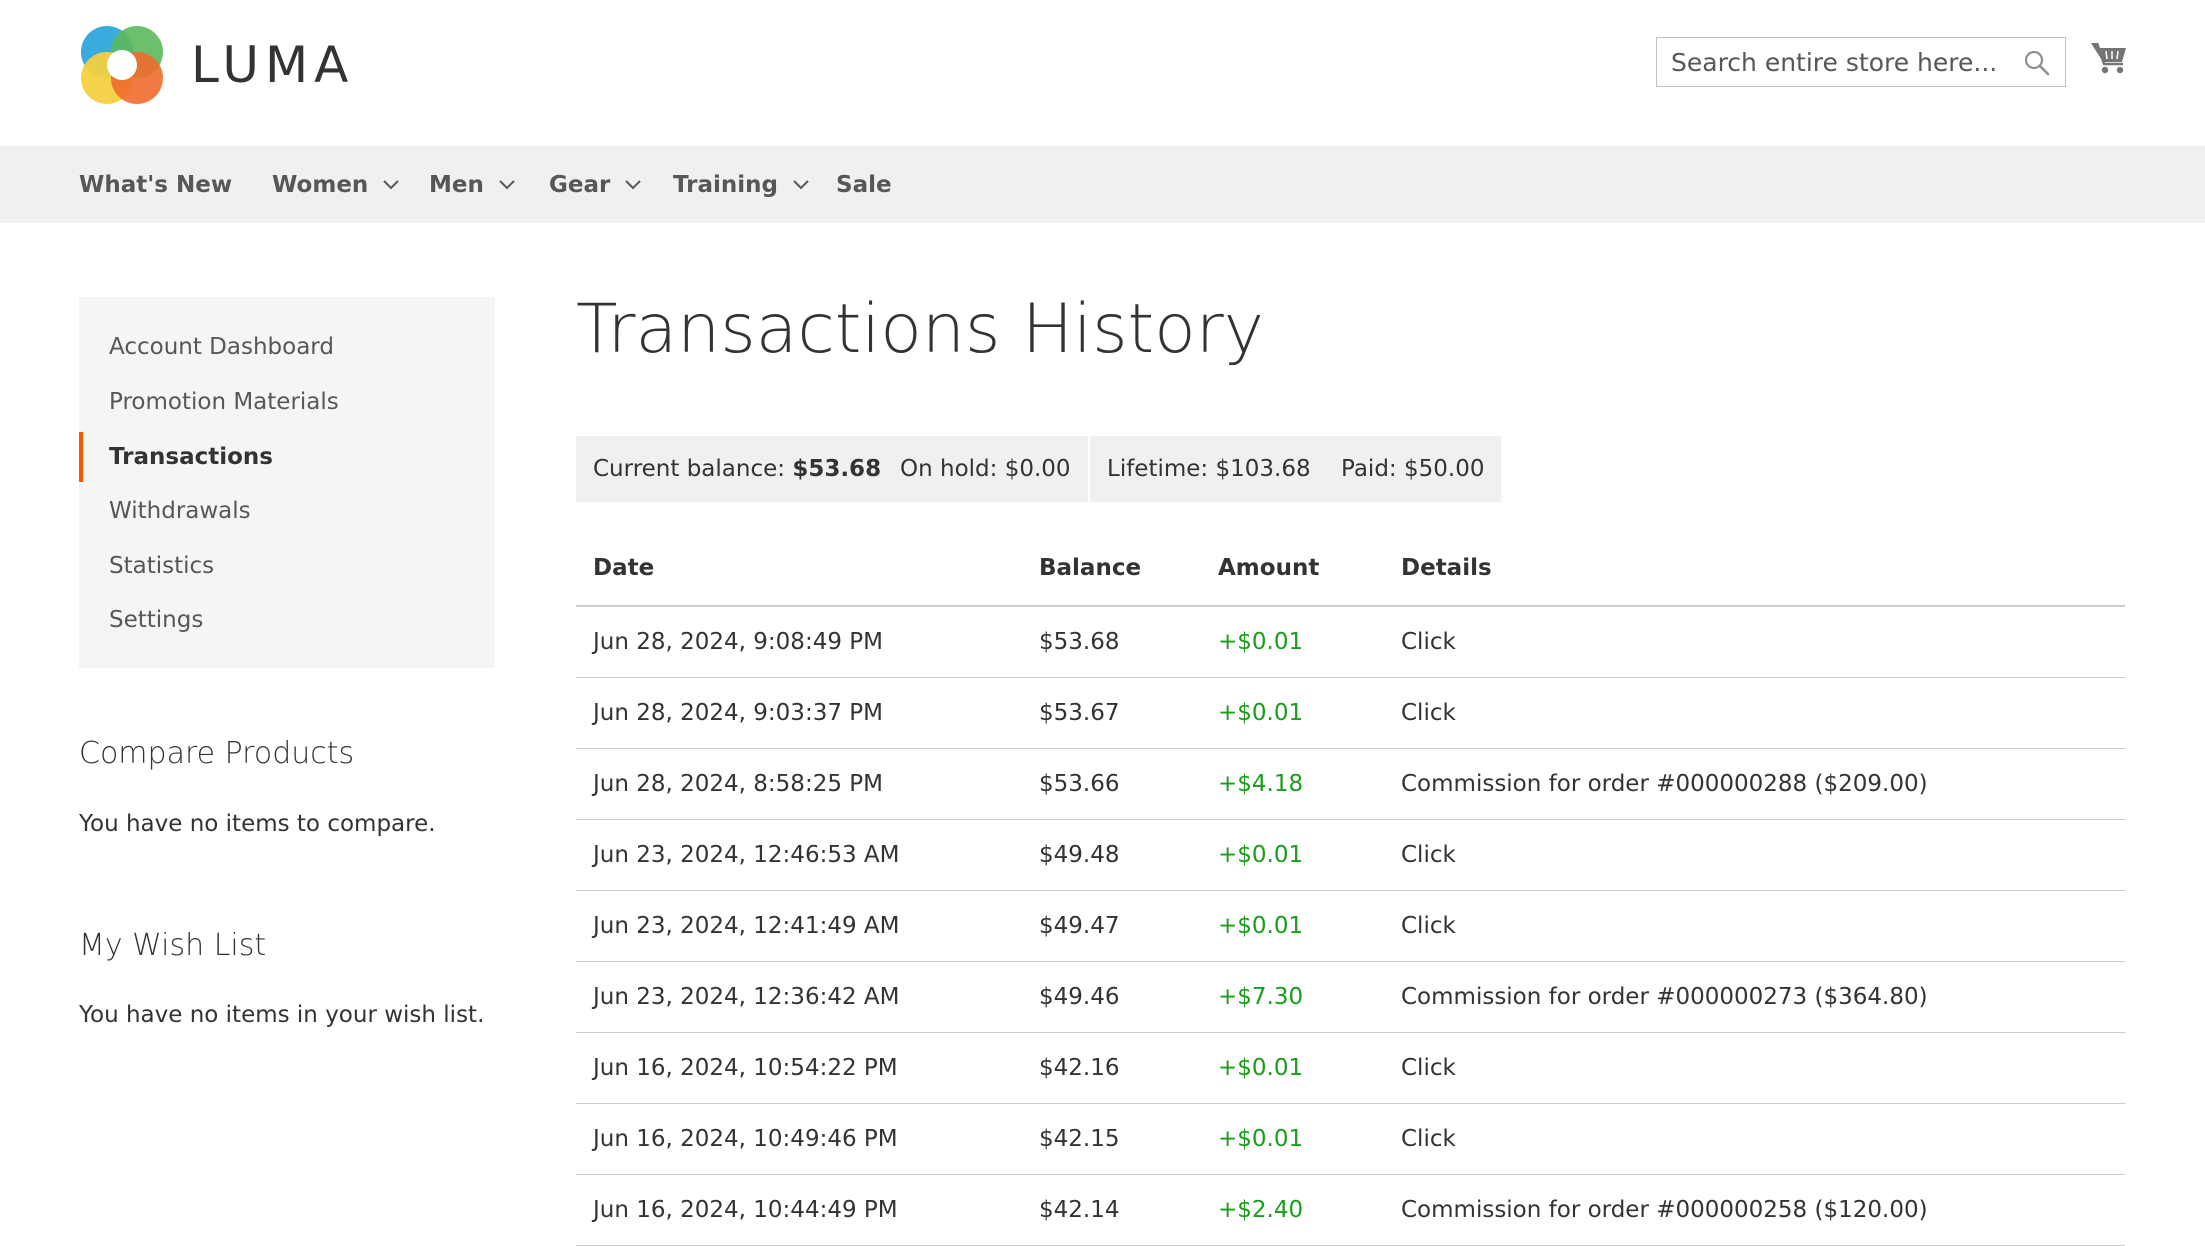  What do you see at coordinates (1209, 469) in the screenshot?
I see `lifetime-badge: Lifetime: $103.68` at bounding box center [1209, 469].